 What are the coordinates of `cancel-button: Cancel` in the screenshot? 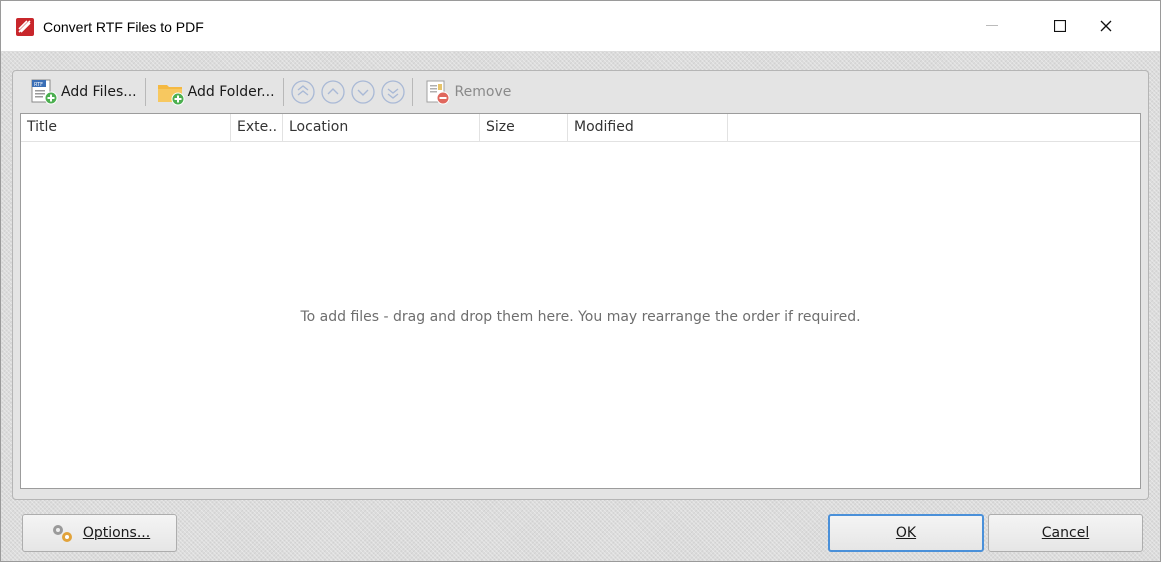 It's located at (1065, 533).